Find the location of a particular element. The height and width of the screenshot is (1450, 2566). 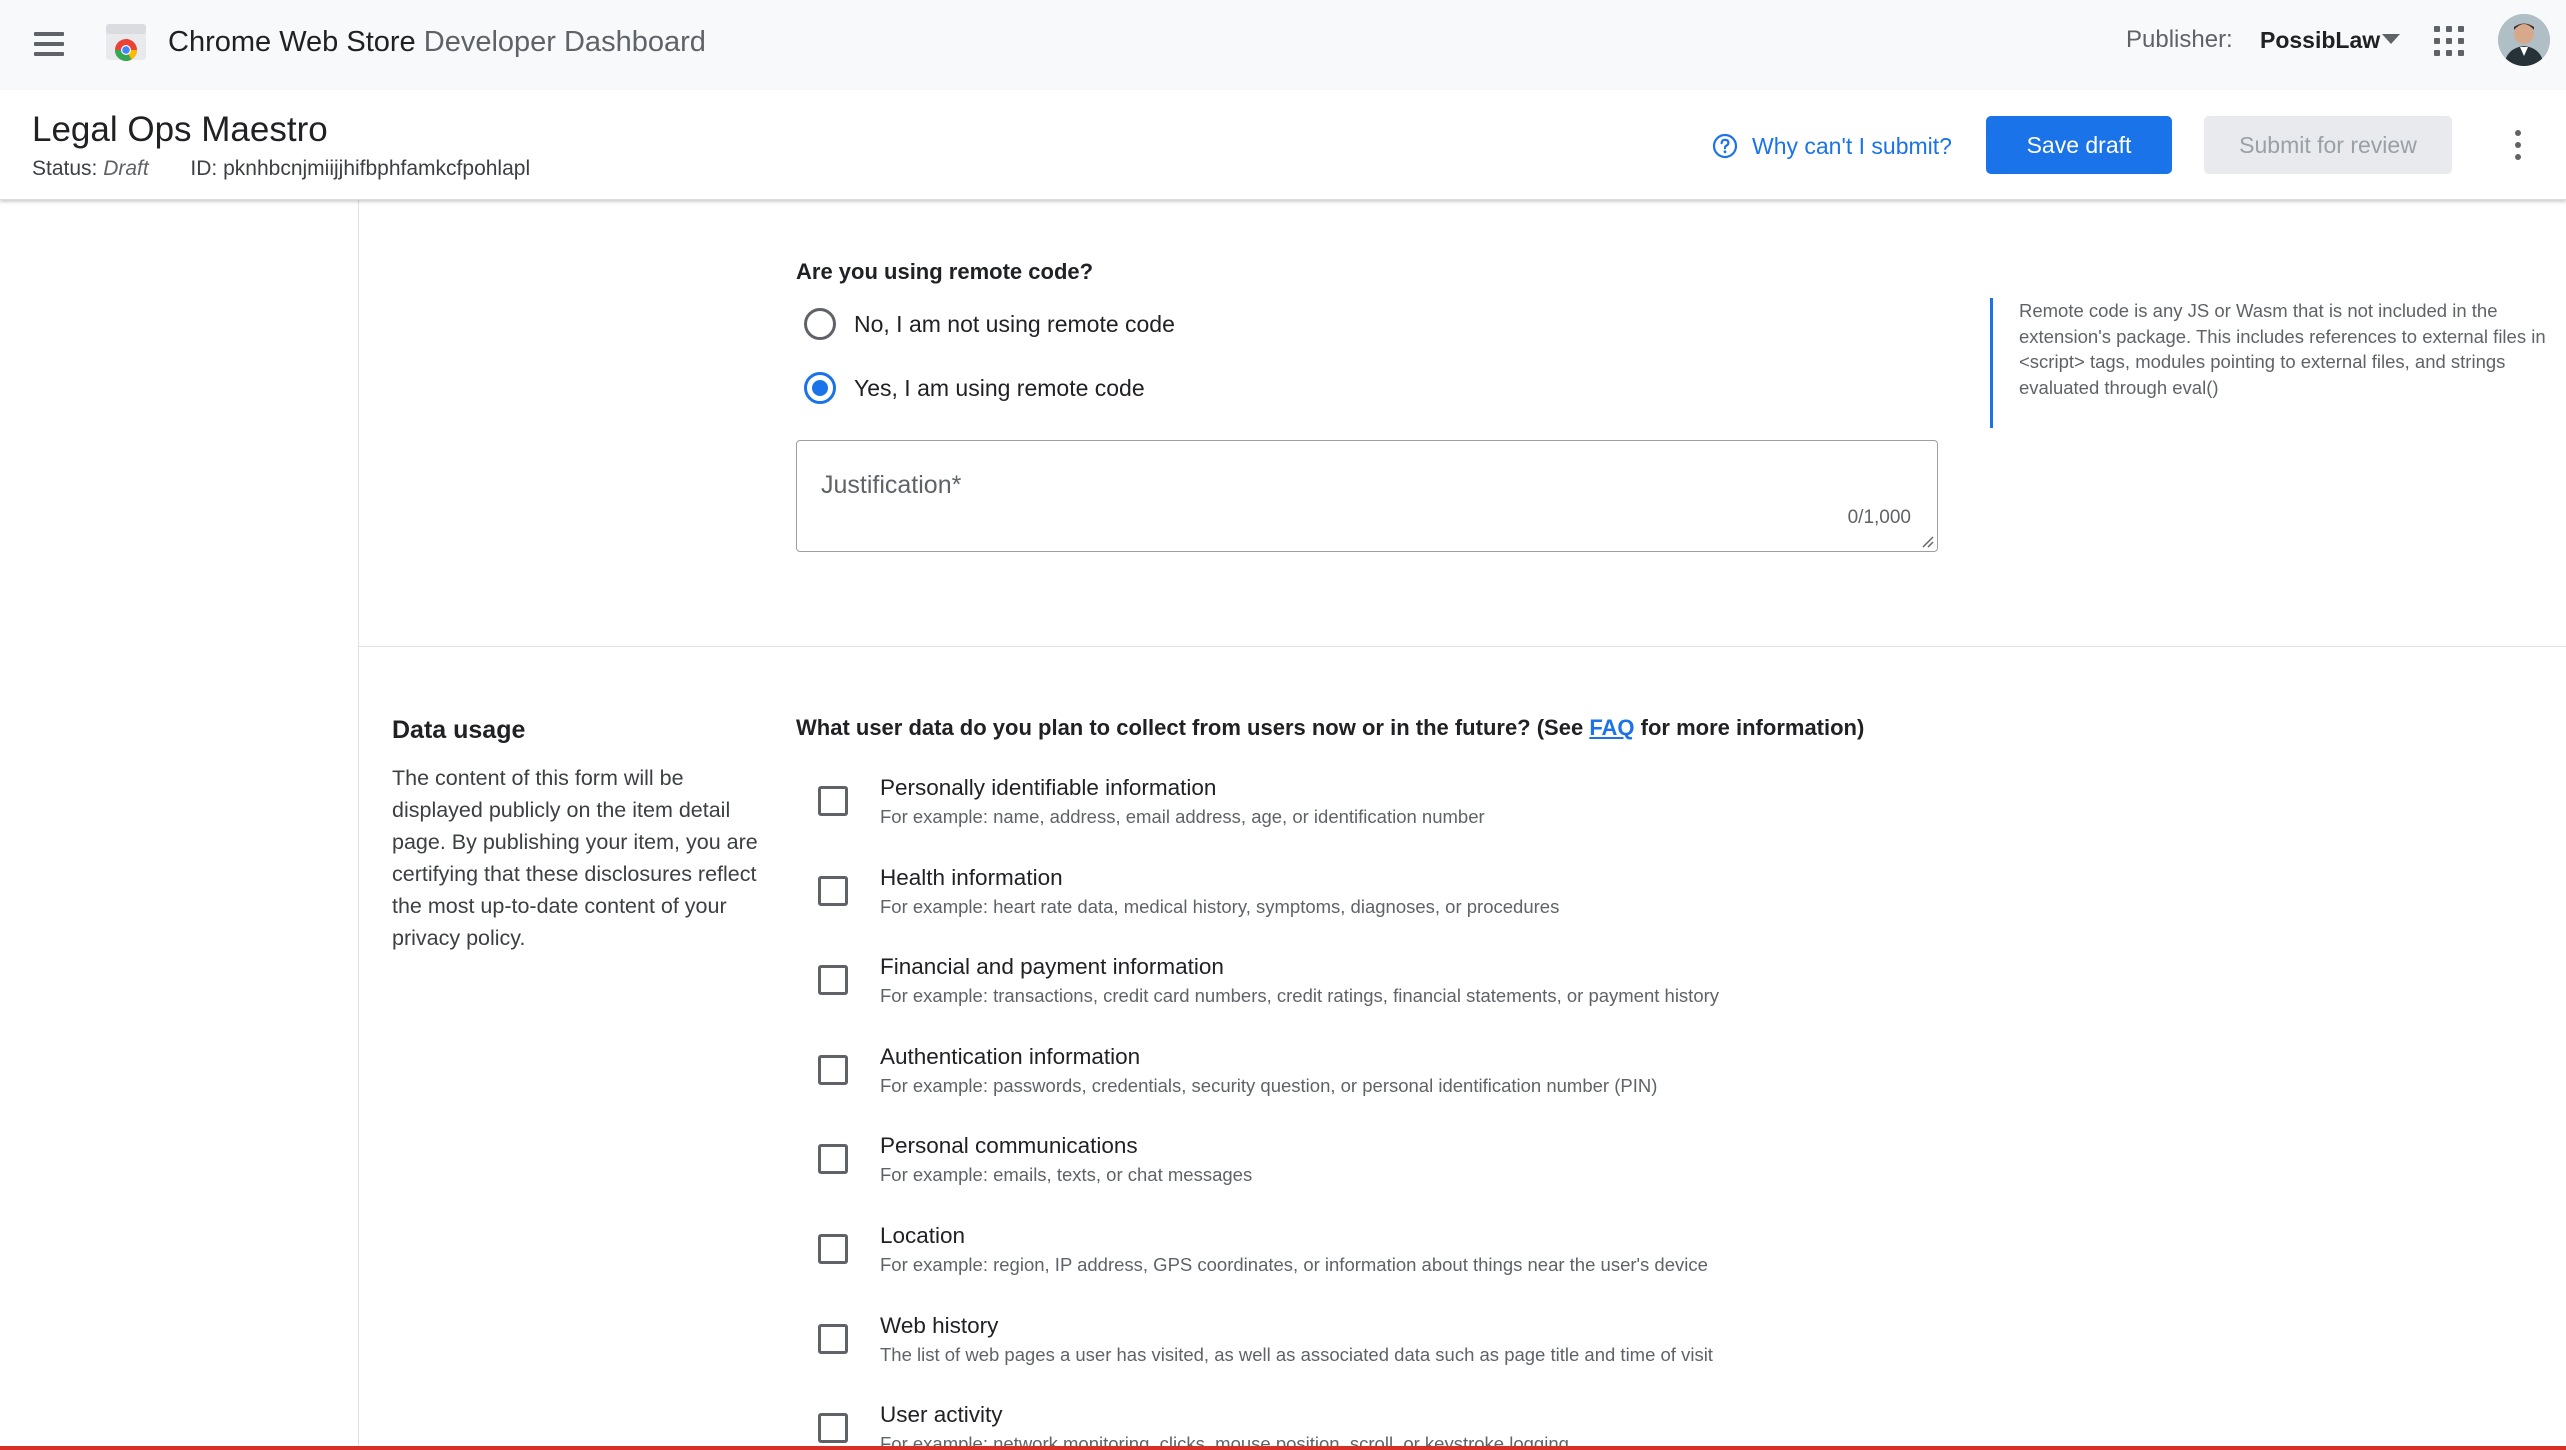

more-vert-icon is located at coordinates (2518, 145).